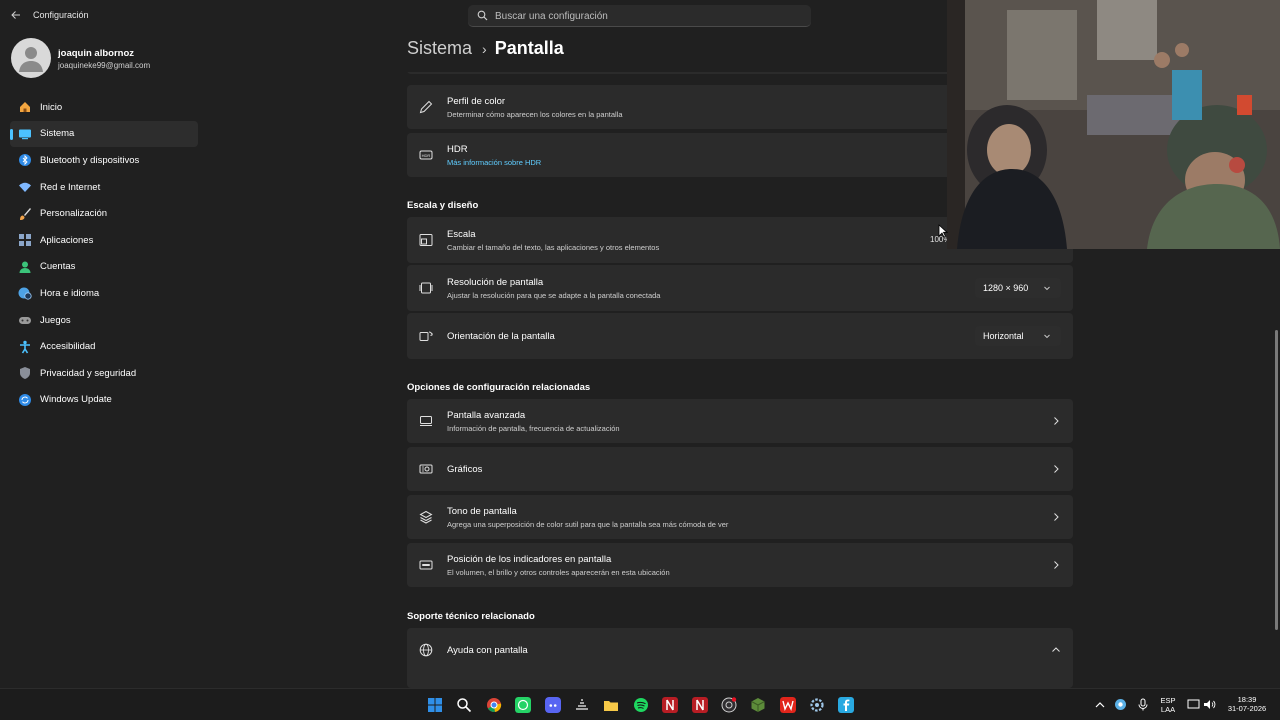 The height and width of the screenshot is (720, 1280). What do you see at coordinates (476, 101) in the screenshot?
I see `card-title: Perfil de color` at bounding box center [476, 101].